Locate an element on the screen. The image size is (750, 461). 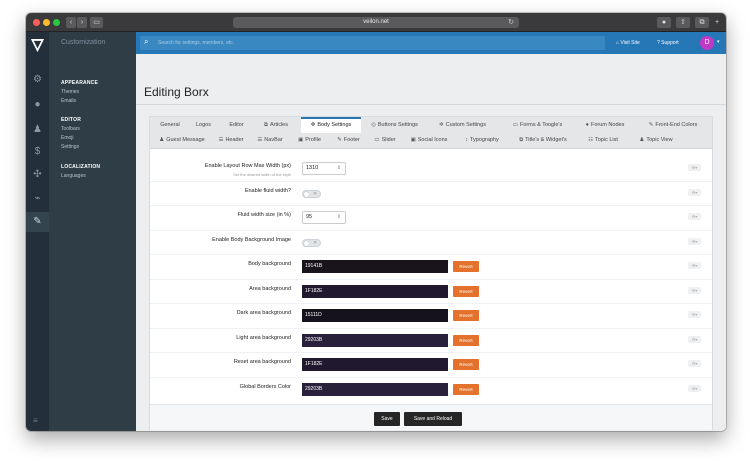
chevron-down-icon: ▾ is located at coordinates (718, 42).